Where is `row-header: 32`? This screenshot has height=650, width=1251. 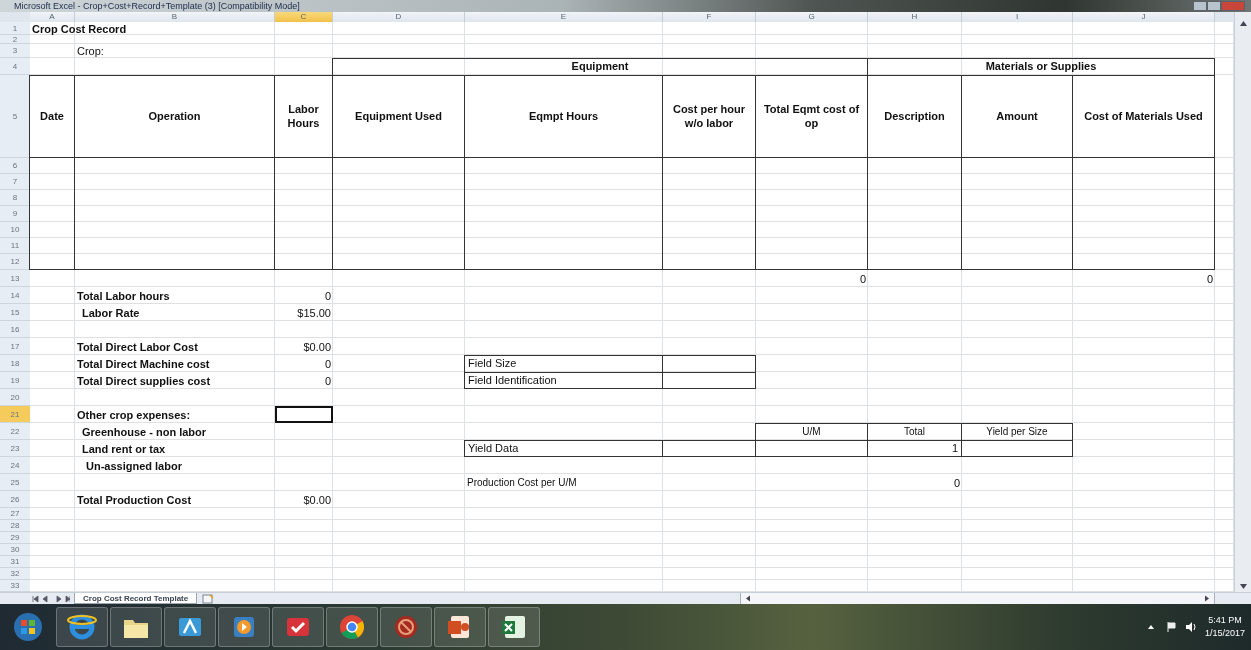 row-header: 32 is located at coordinates (15, 574).